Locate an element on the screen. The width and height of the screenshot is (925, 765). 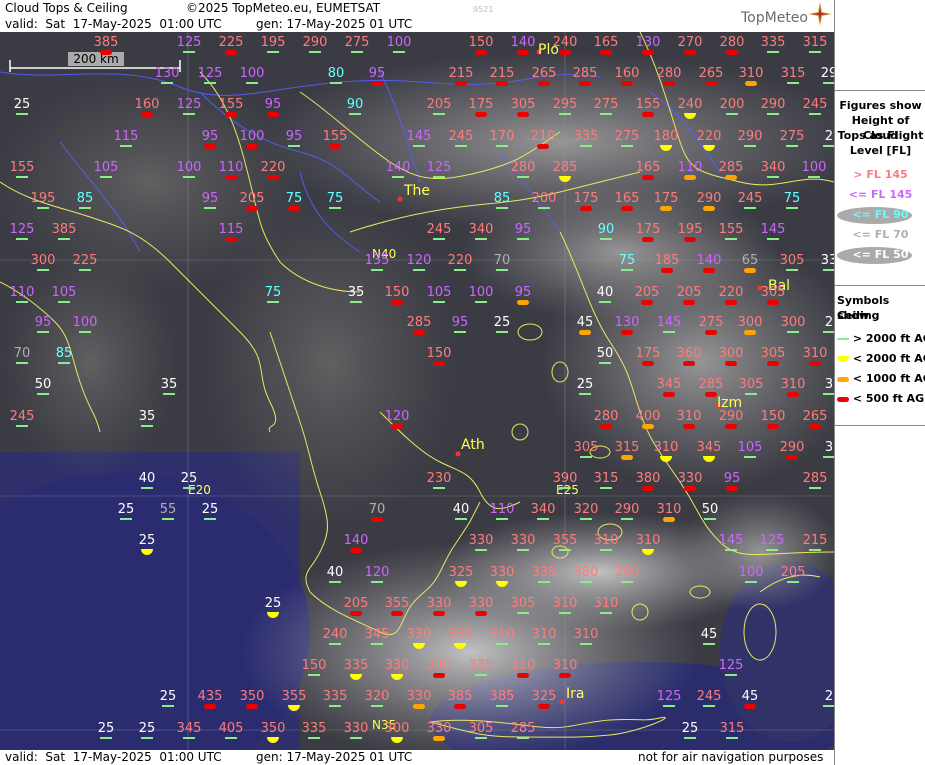
cloud-top-label: 2 is located at coordinates (829, 696).